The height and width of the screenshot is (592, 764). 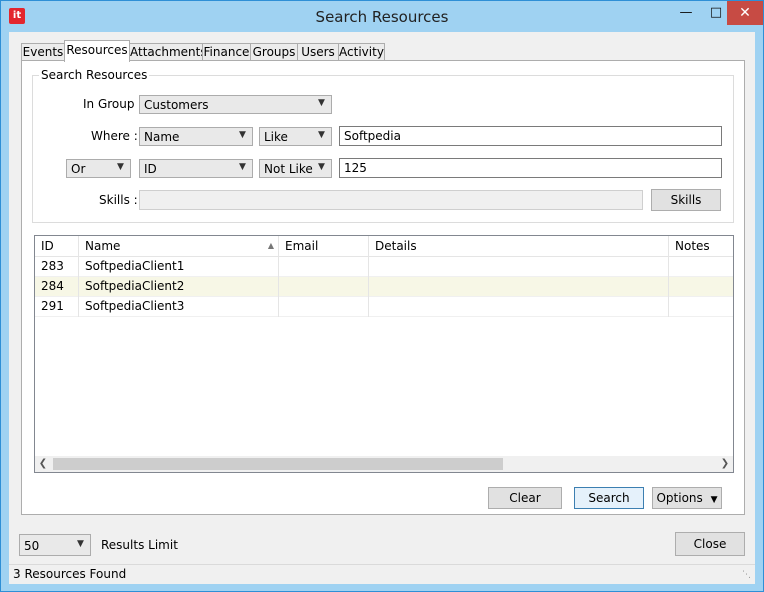 What do you see at coordinates (278, 464) in the screenshot?
I see `scrollbar-thumb` at bounding box center [278, 464].